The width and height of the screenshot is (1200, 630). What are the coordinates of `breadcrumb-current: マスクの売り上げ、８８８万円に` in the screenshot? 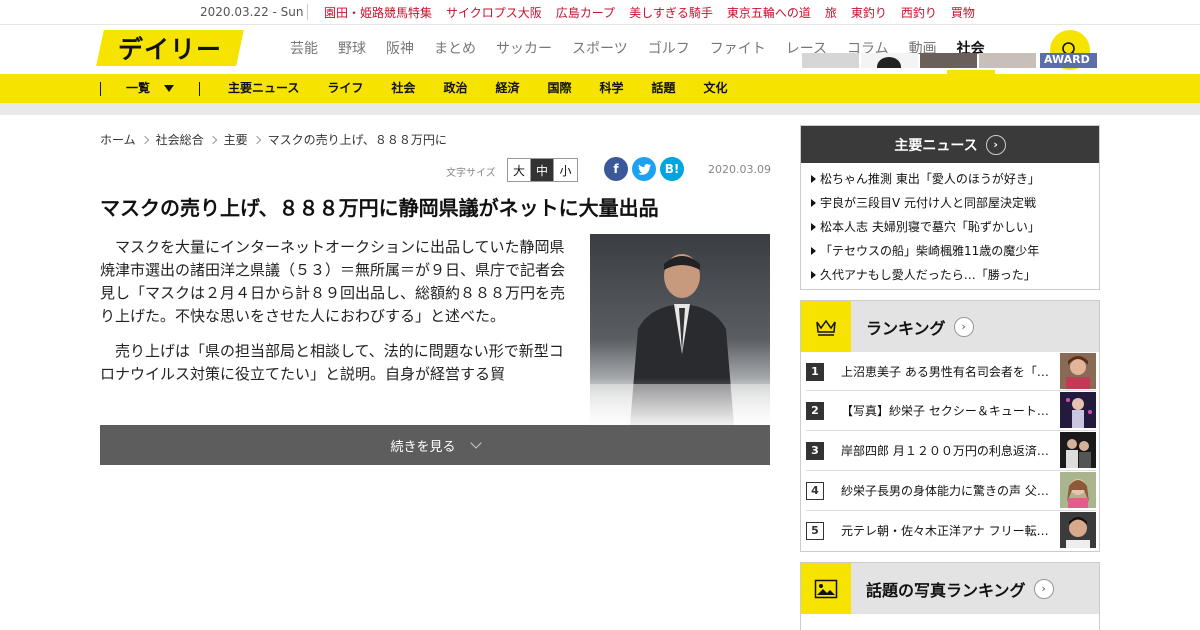 It's located at (357, 140).